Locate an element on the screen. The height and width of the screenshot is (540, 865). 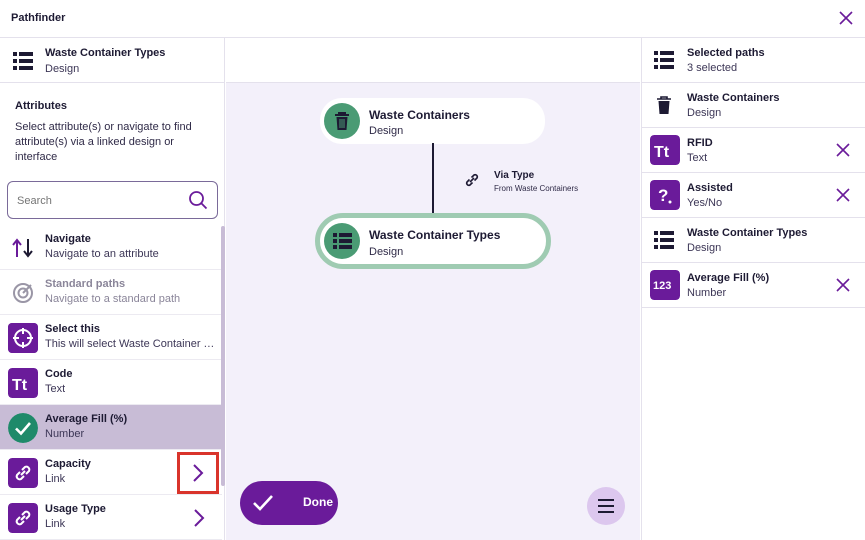
check-icon is located at coordinates (263, 503).